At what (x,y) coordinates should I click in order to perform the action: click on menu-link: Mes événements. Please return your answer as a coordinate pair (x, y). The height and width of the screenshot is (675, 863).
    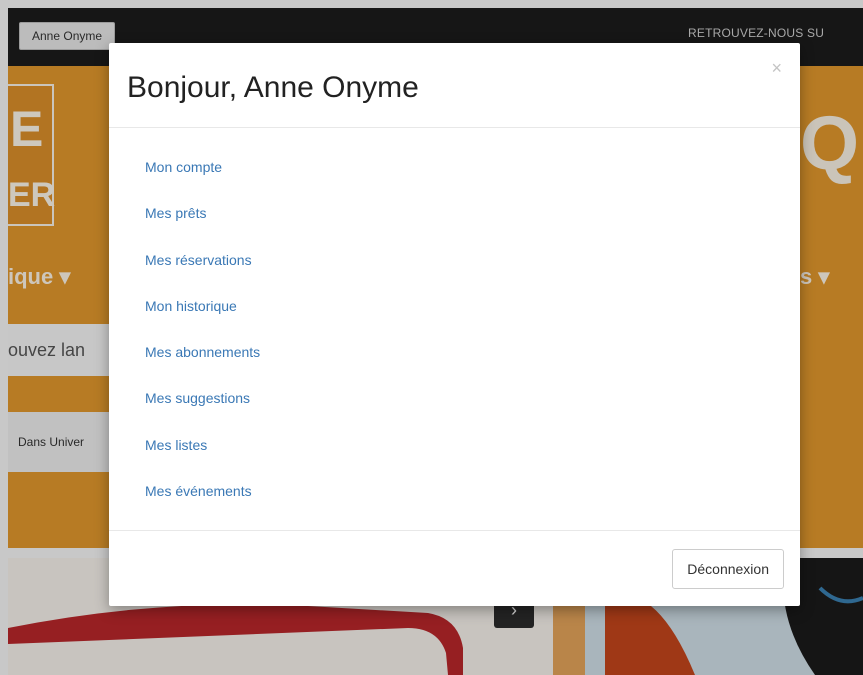
    Looking at the image, I should click on (198, 491).